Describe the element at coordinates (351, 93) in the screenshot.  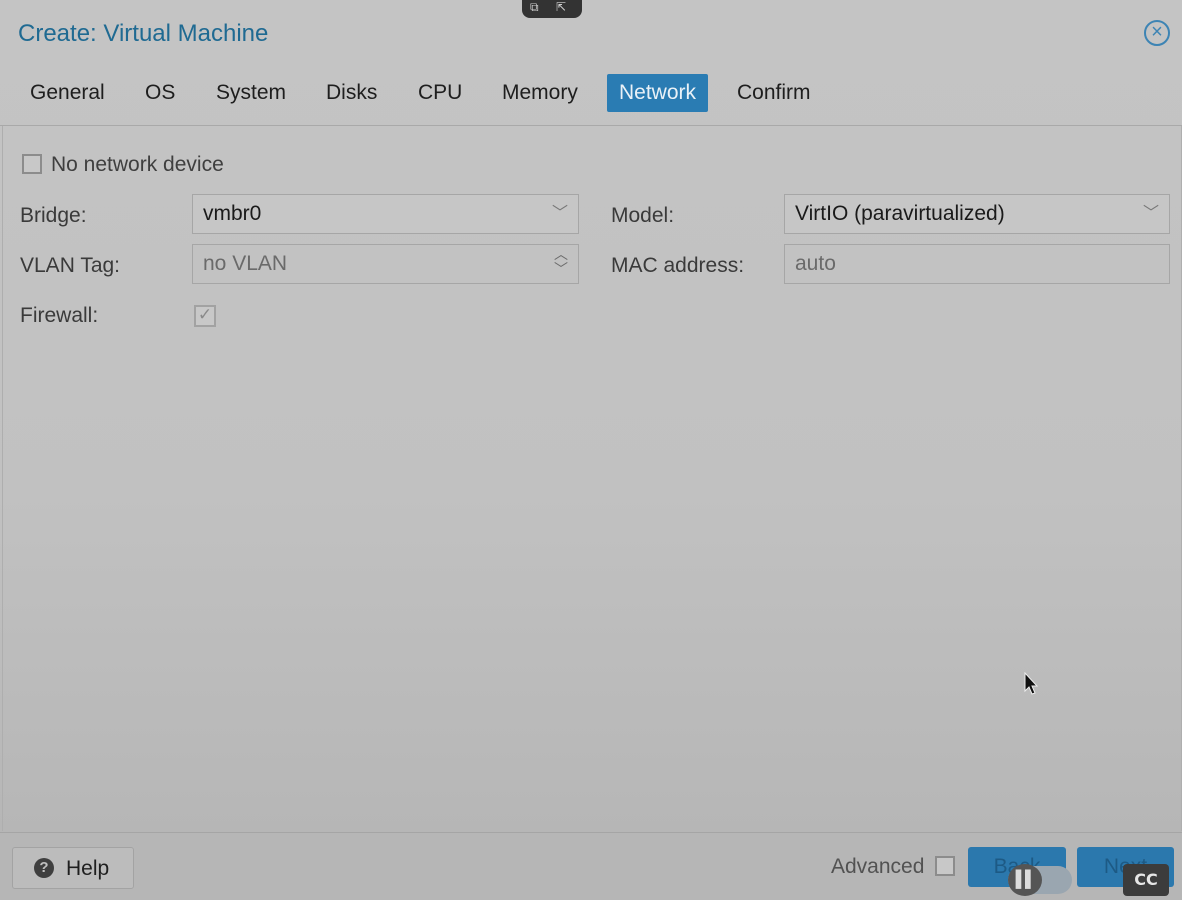
I see `tab-disks: Disks` at that location.